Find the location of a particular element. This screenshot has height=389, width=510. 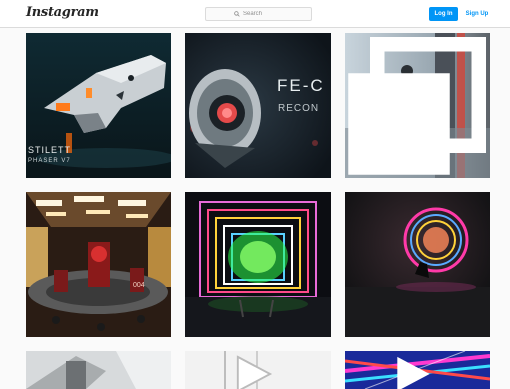

post-tile: 004 is located at coordinates (98, 264).